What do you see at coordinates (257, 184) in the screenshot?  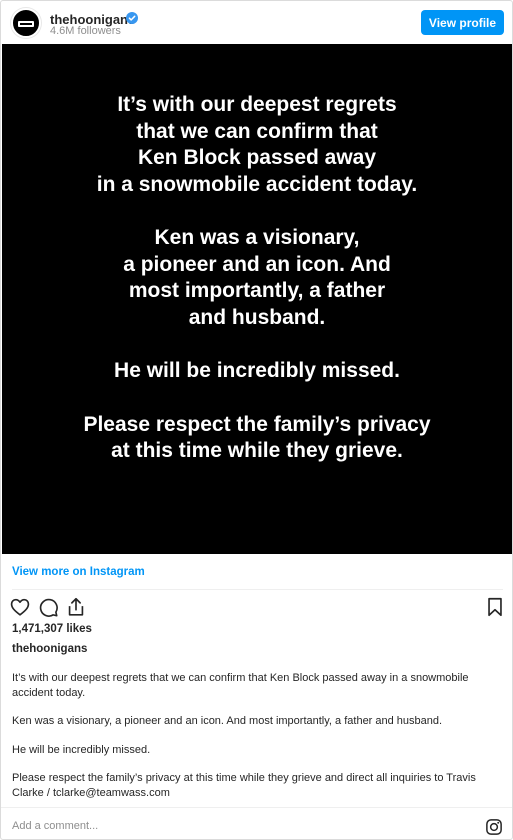 I see `post-text-line: in a snowmobile accident today.` at bounding box center [257, 184].